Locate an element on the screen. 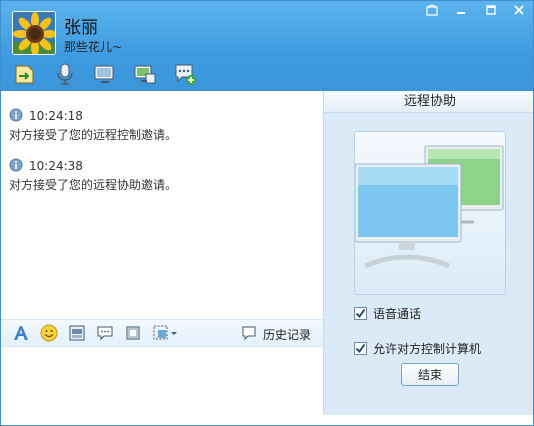 This screenshot has height=426, width=534. voice-checkbox is located at coordinates (360, 313).